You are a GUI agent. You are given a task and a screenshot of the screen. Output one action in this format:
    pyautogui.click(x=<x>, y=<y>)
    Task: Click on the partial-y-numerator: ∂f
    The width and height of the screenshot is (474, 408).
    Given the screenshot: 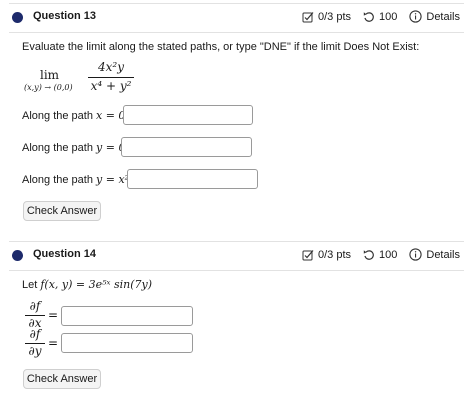 What is the action you would take?
    pyautogui.click(x=35, y=334)
    